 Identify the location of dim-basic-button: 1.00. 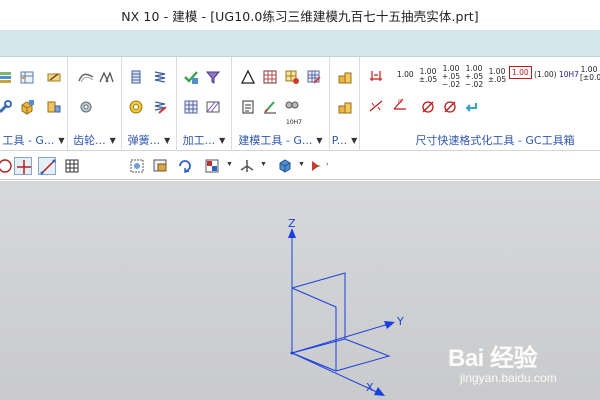
(520, 72).